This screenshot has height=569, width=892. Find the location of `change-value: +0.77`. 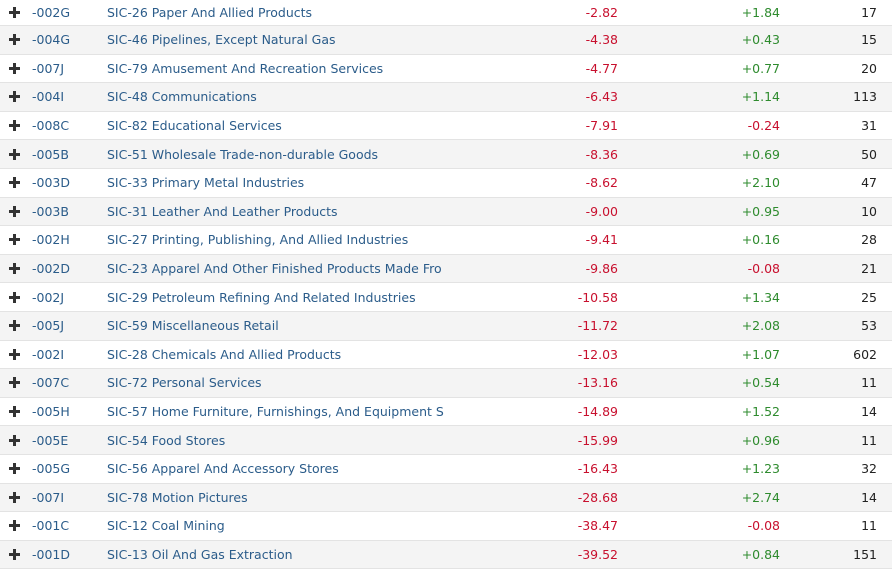

change-value: +0.77 is located at coordinates (760, 68).